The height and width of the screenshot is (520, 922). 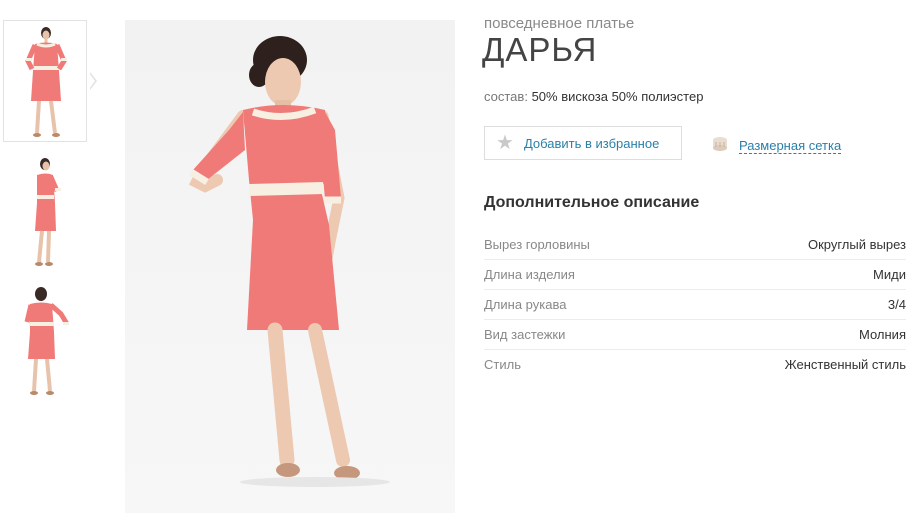 I want to click on spec-value: Молния, so click(x=882, y=334).